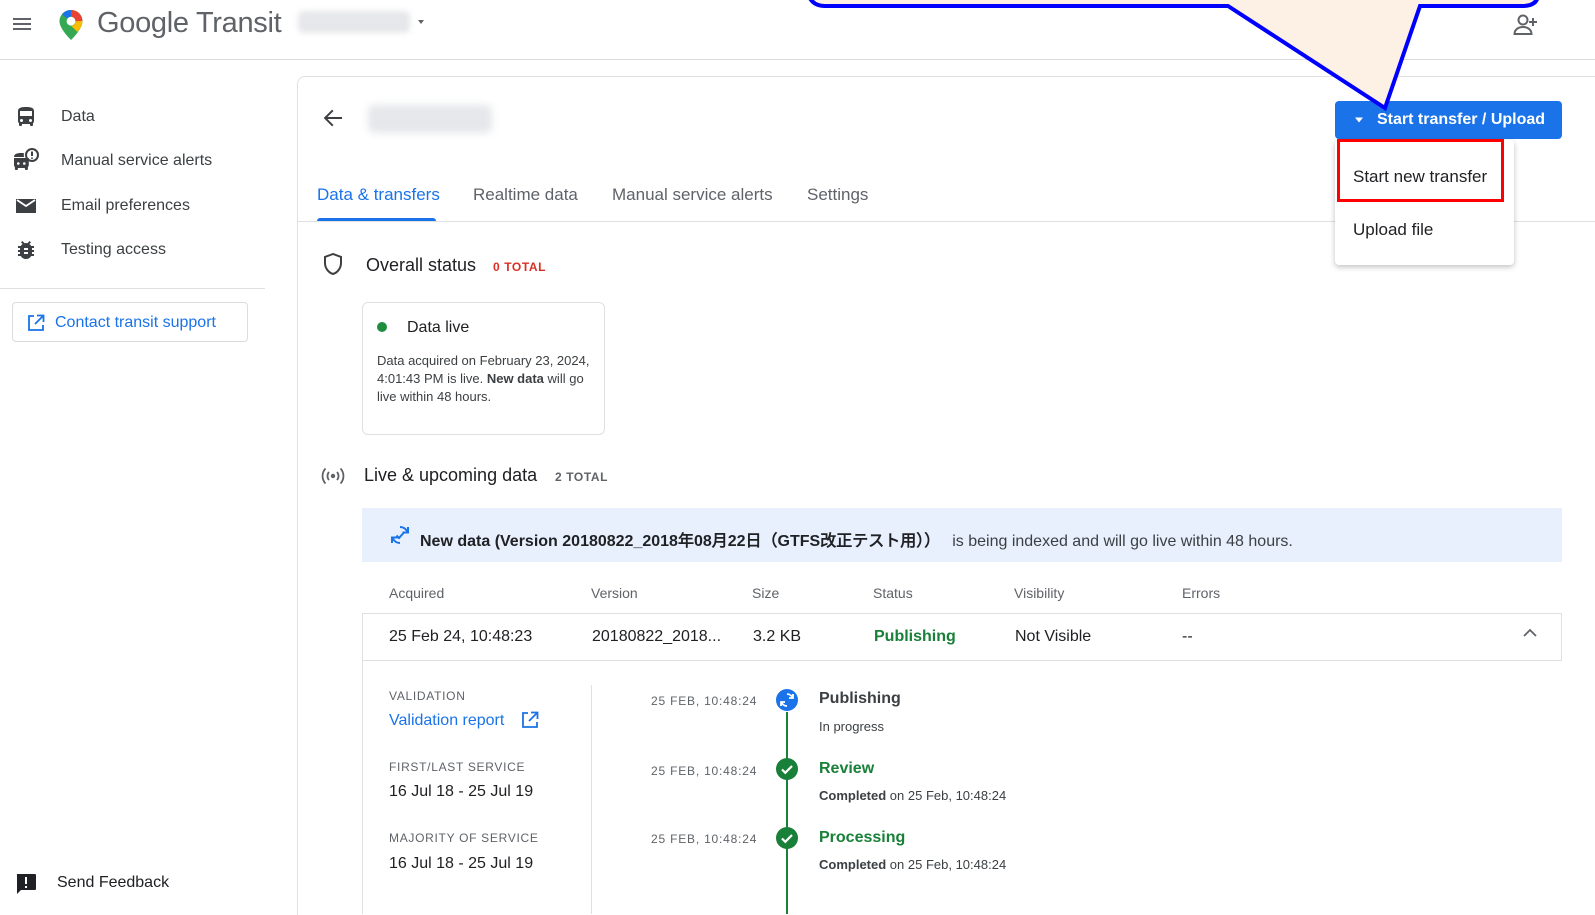 The image size is (1595, 915). Describe the element at coordinates (777, 636) in the screenshot. I see `cell-size: 3.2 KB` at that location.